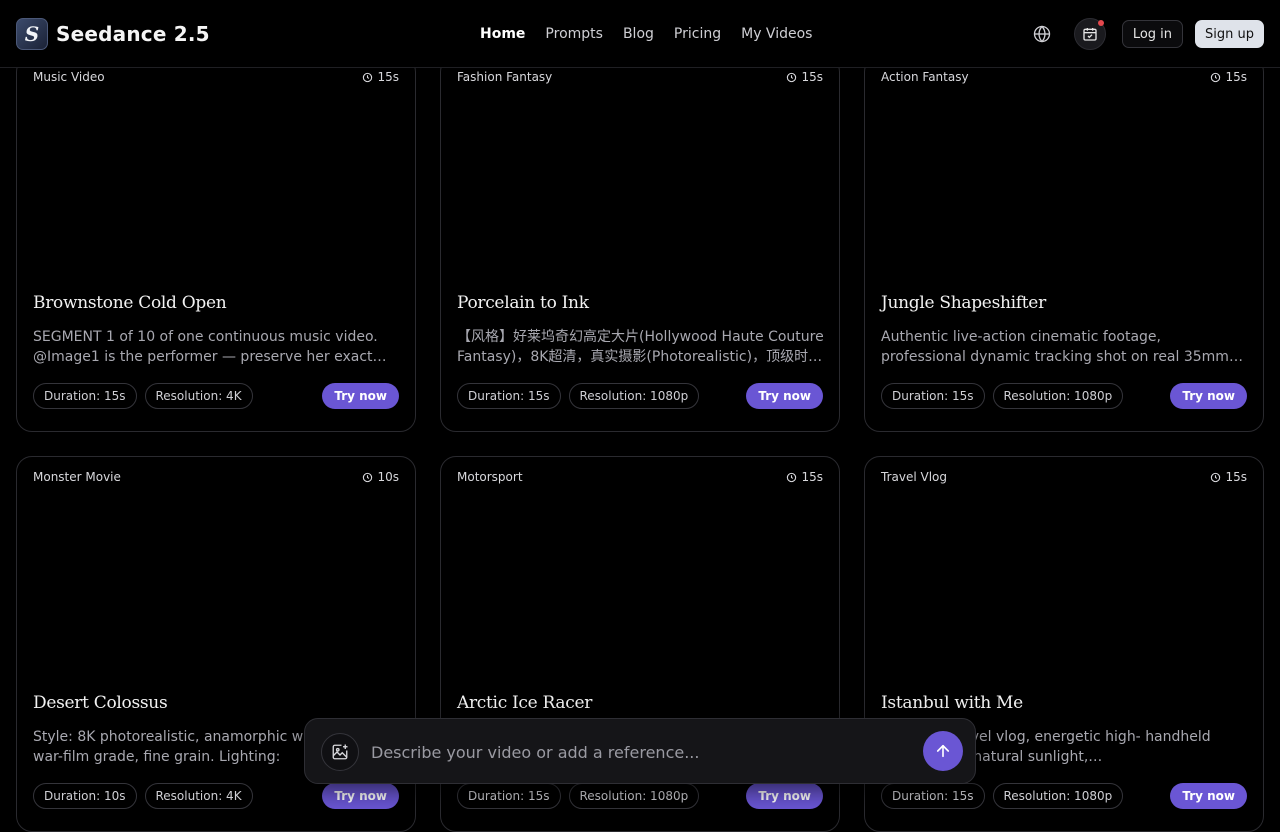 The image size is (1280, 832). I want to click on card-title: Porcelain to Ink, so click(523, 303).